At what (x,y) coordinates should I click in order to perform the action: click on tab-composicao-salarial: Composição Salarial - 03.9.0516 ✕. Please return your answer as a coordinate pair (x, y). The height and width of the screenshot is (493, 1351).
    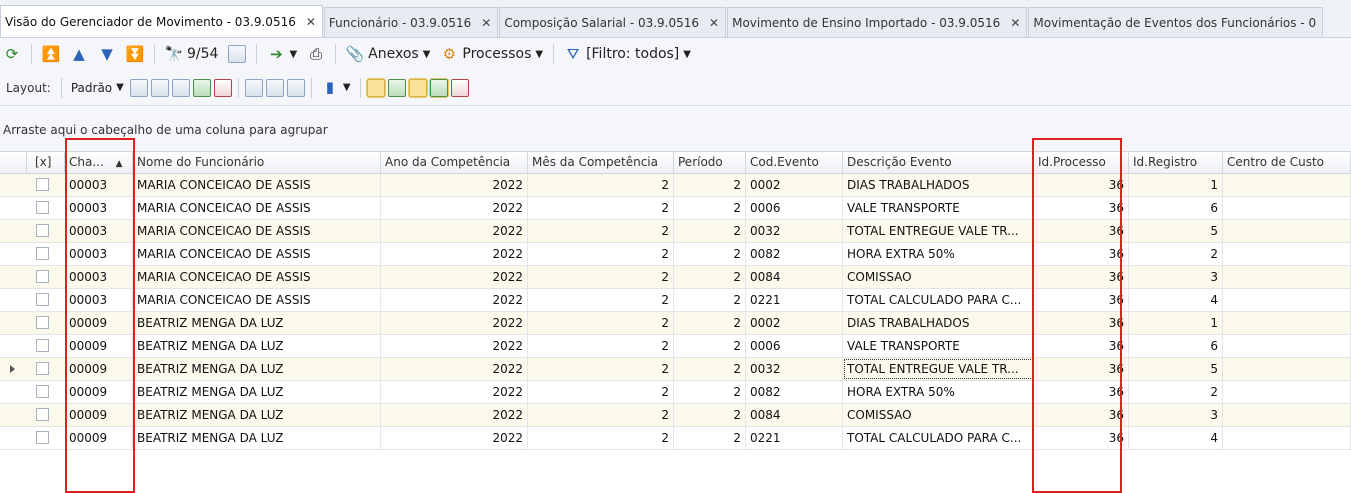
    Looking at the image, I should click on (613, 22).